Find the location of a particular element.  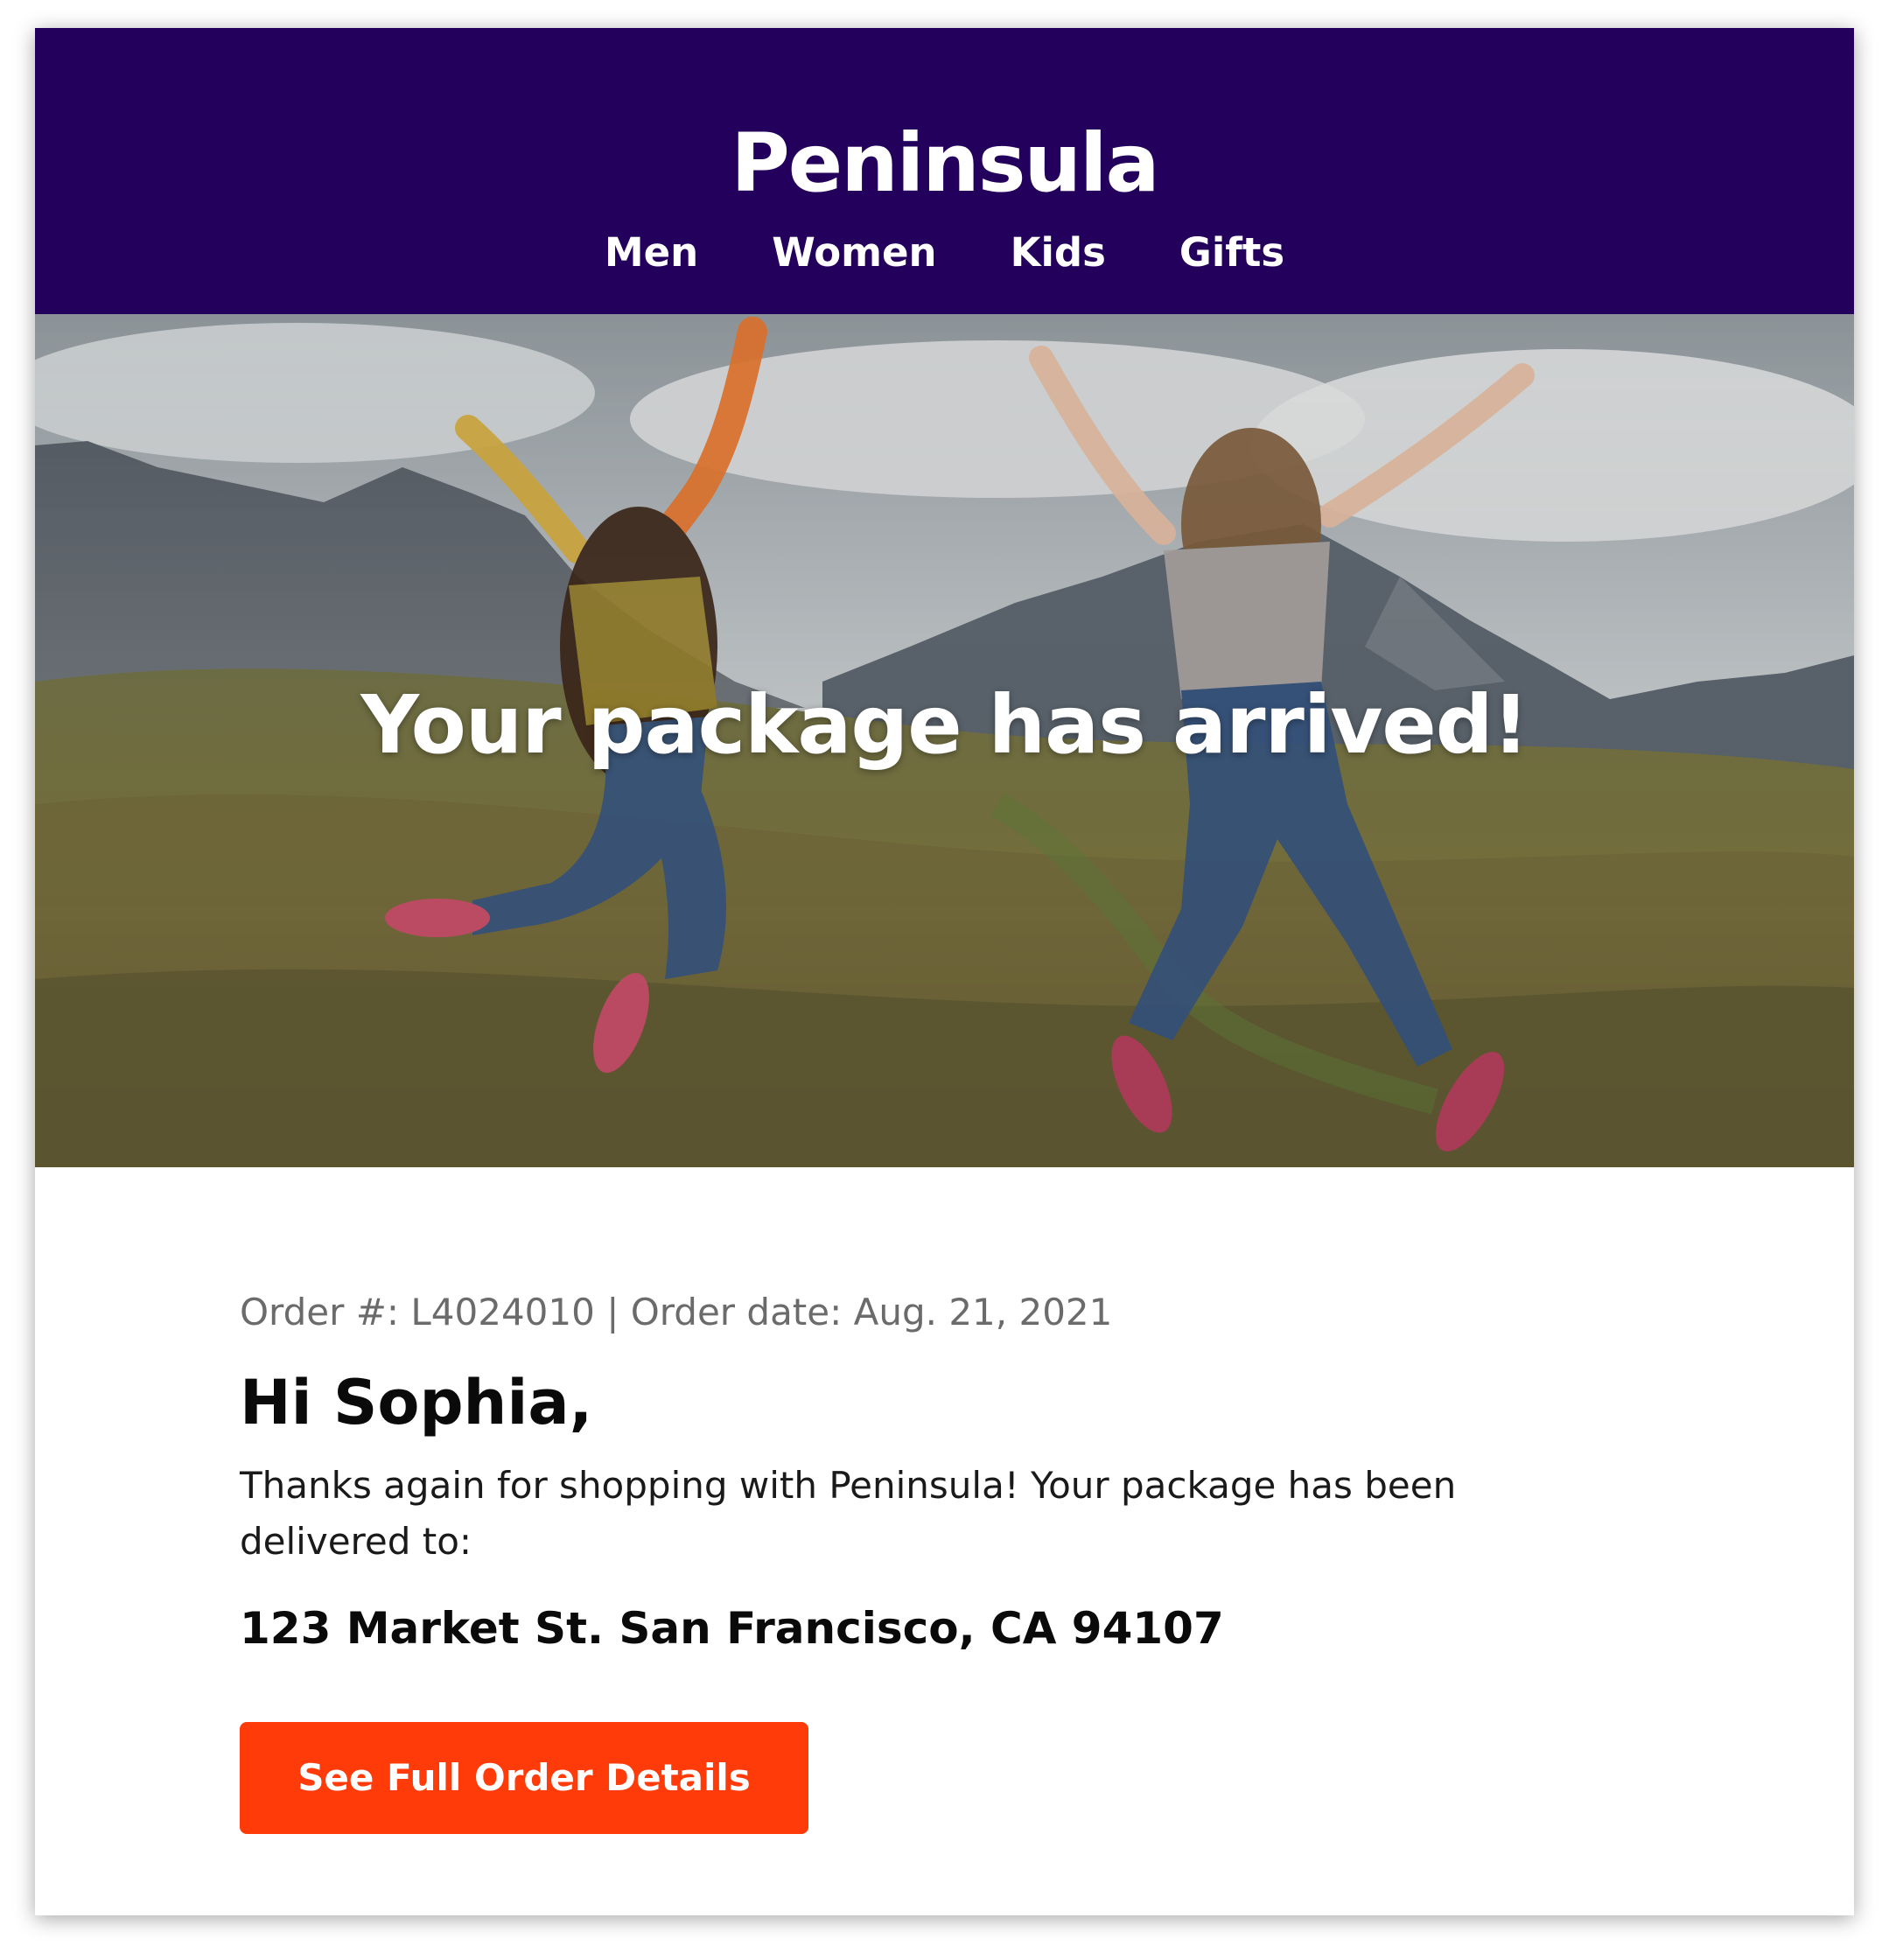

main-nav: Men Women Kids Gifts is located at coordinates (944, 253).